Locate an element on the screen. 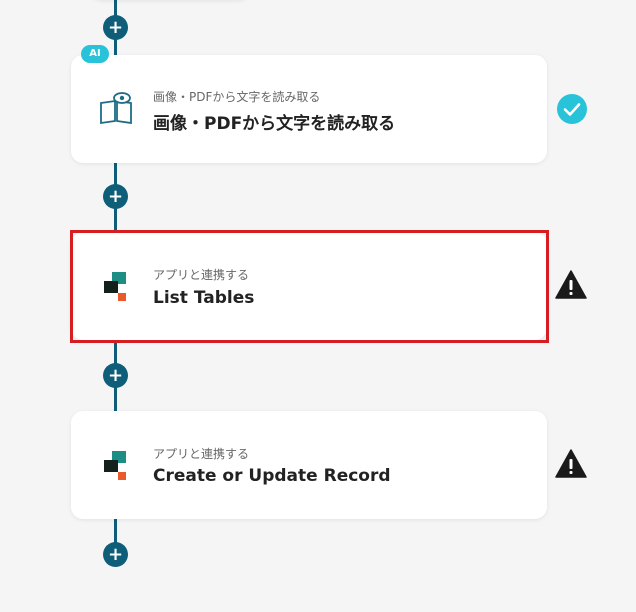 This screenshot has width=636, height=612. step-card-ocr: AI 画像・PDFから文字を読み取る 画像・PDFから文字を読み取る is located at coordinates (309, 104).